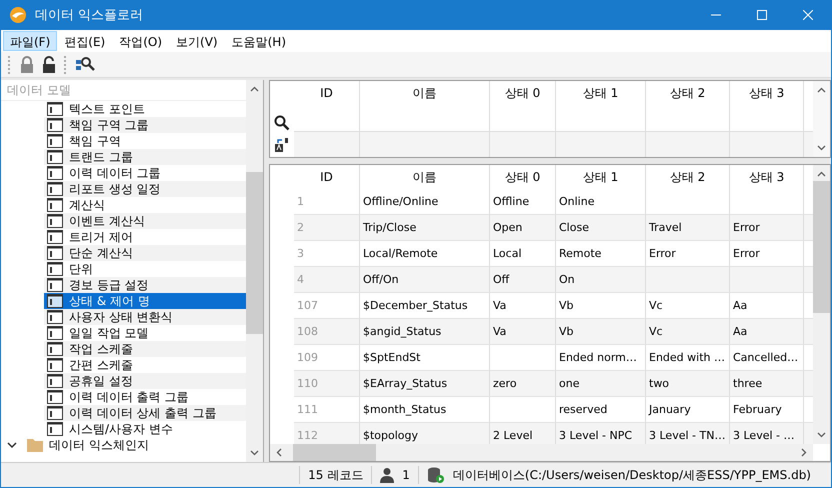 The width and height of the screenshot is (832, 488). I want to click on tree-item: 경보 등급 설정, so click(145, 285).